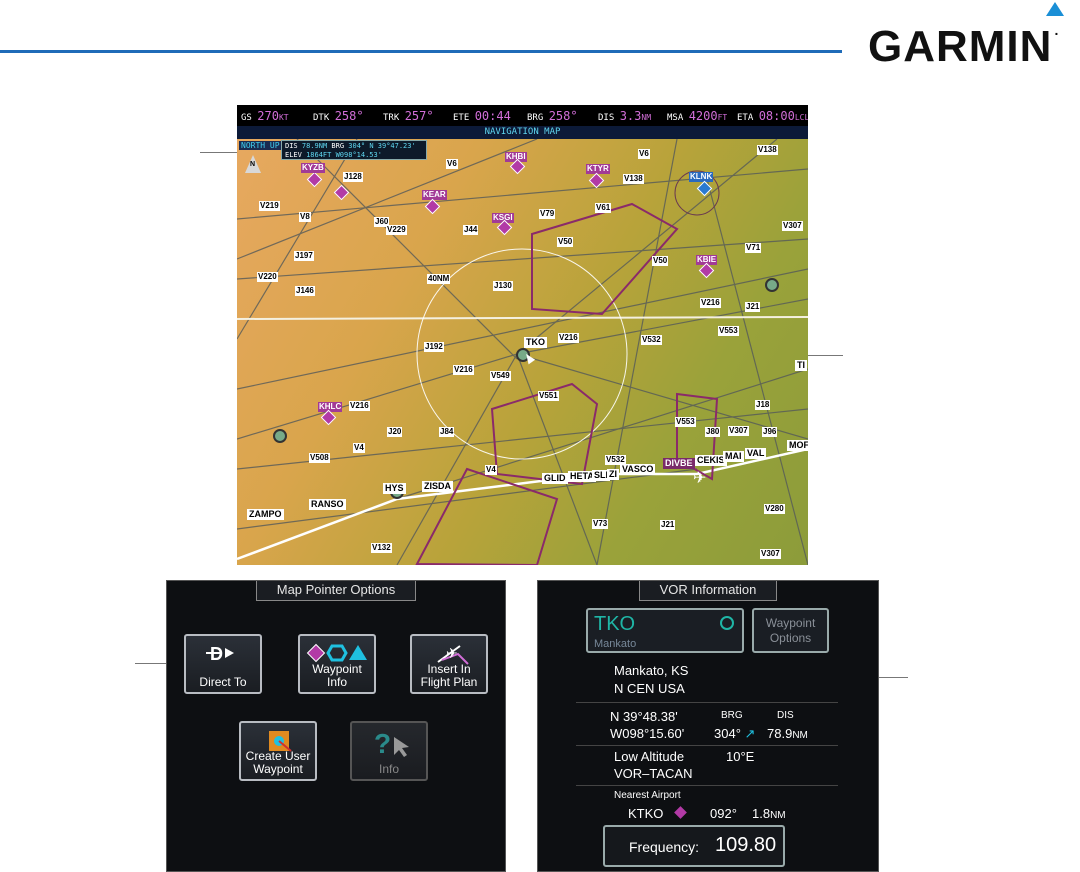  What do you see at coordinates (395, 432) in the screenshot?
I see `airway-label: J20` at bounding box center [395, 432].